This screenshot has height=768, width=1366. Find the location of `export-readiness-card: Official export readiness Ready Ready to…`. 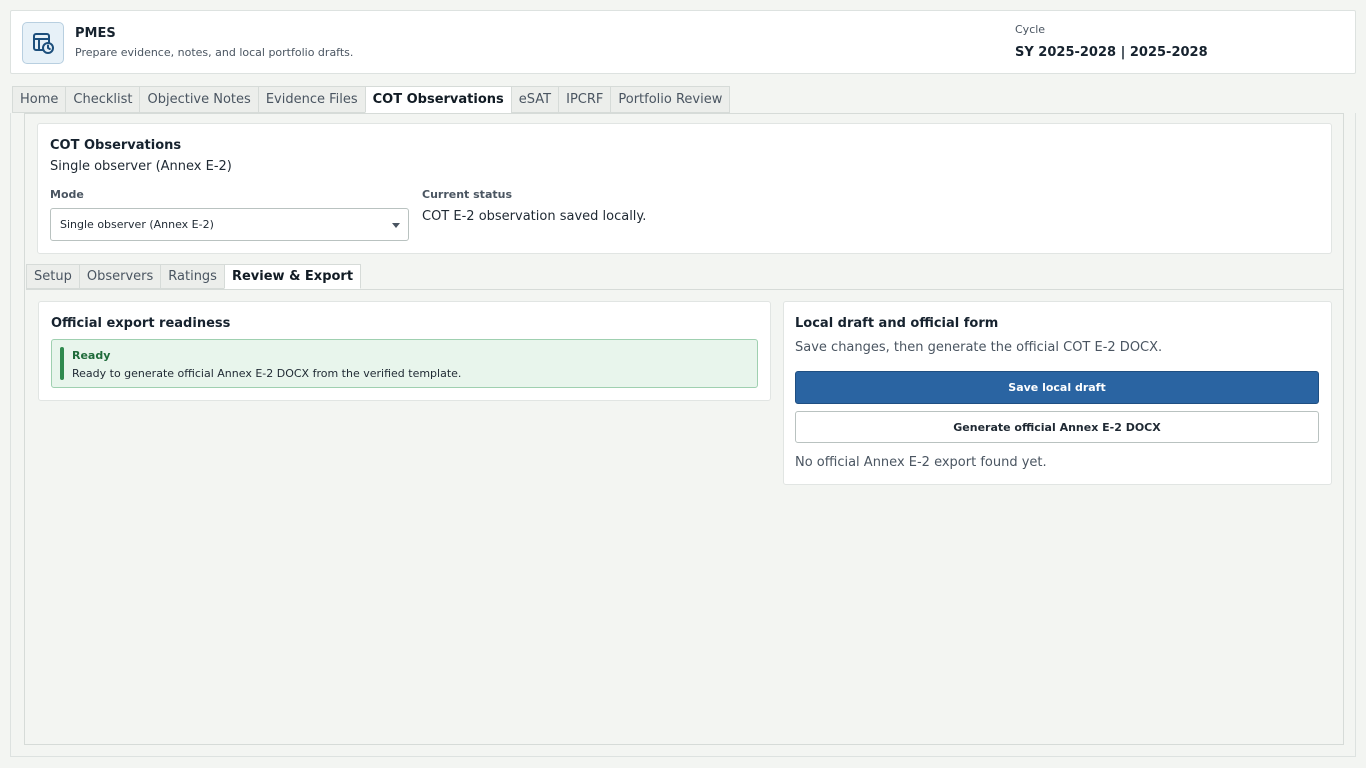

export-readiness-card: Official export readiness Ready Ready to… is located at coordinates (404, 351).